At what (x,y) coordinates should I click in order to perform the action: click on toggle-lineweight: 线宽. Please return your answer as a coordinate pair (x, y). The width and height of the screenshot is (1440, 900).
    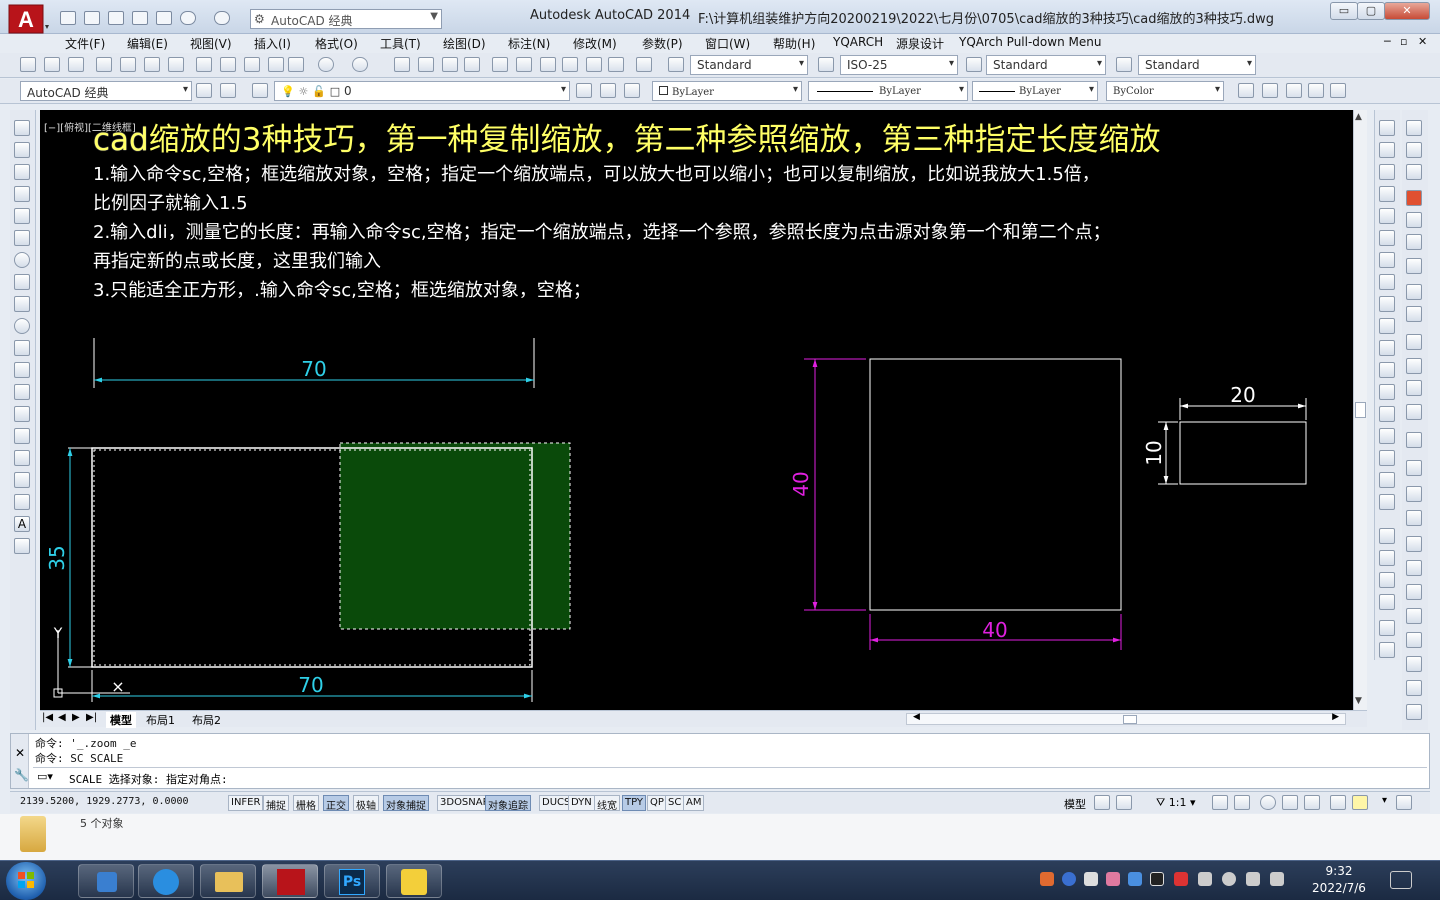
    Looking at the image, I should click on (607, 803).